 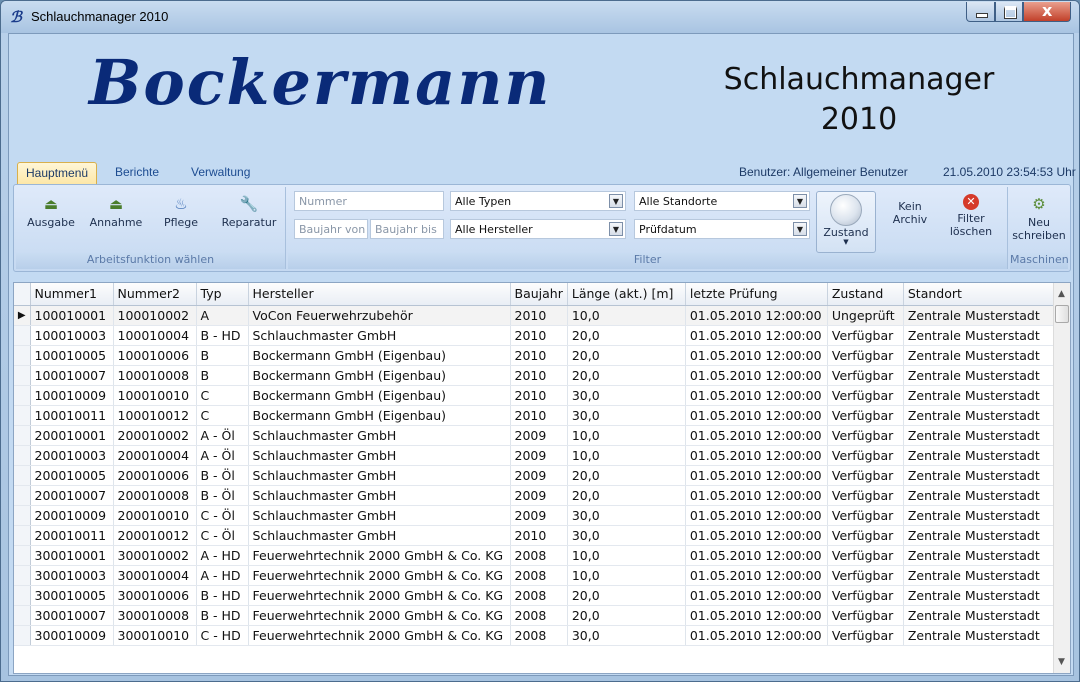 I want to click on cell-typ: C - Öl, so click(x=222, y=535).